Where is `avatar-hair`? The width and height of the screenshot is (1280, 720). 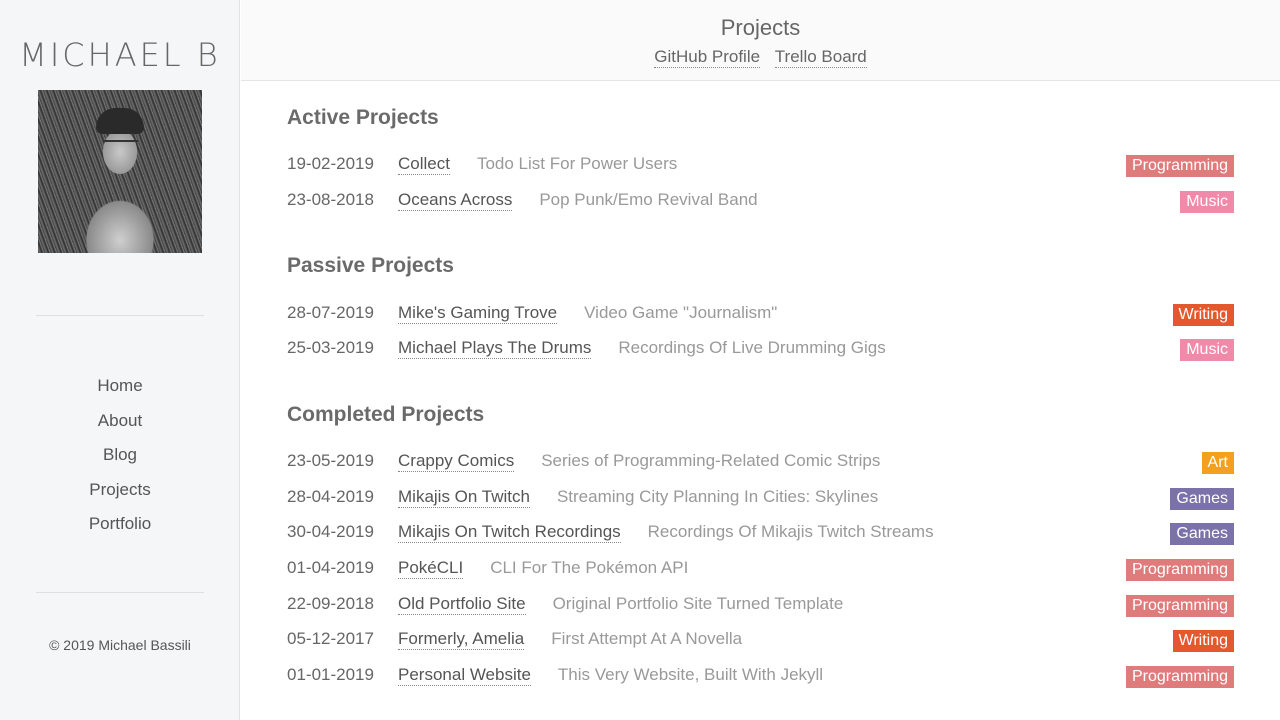
avatar-hair is located at coordinates (120, 121).